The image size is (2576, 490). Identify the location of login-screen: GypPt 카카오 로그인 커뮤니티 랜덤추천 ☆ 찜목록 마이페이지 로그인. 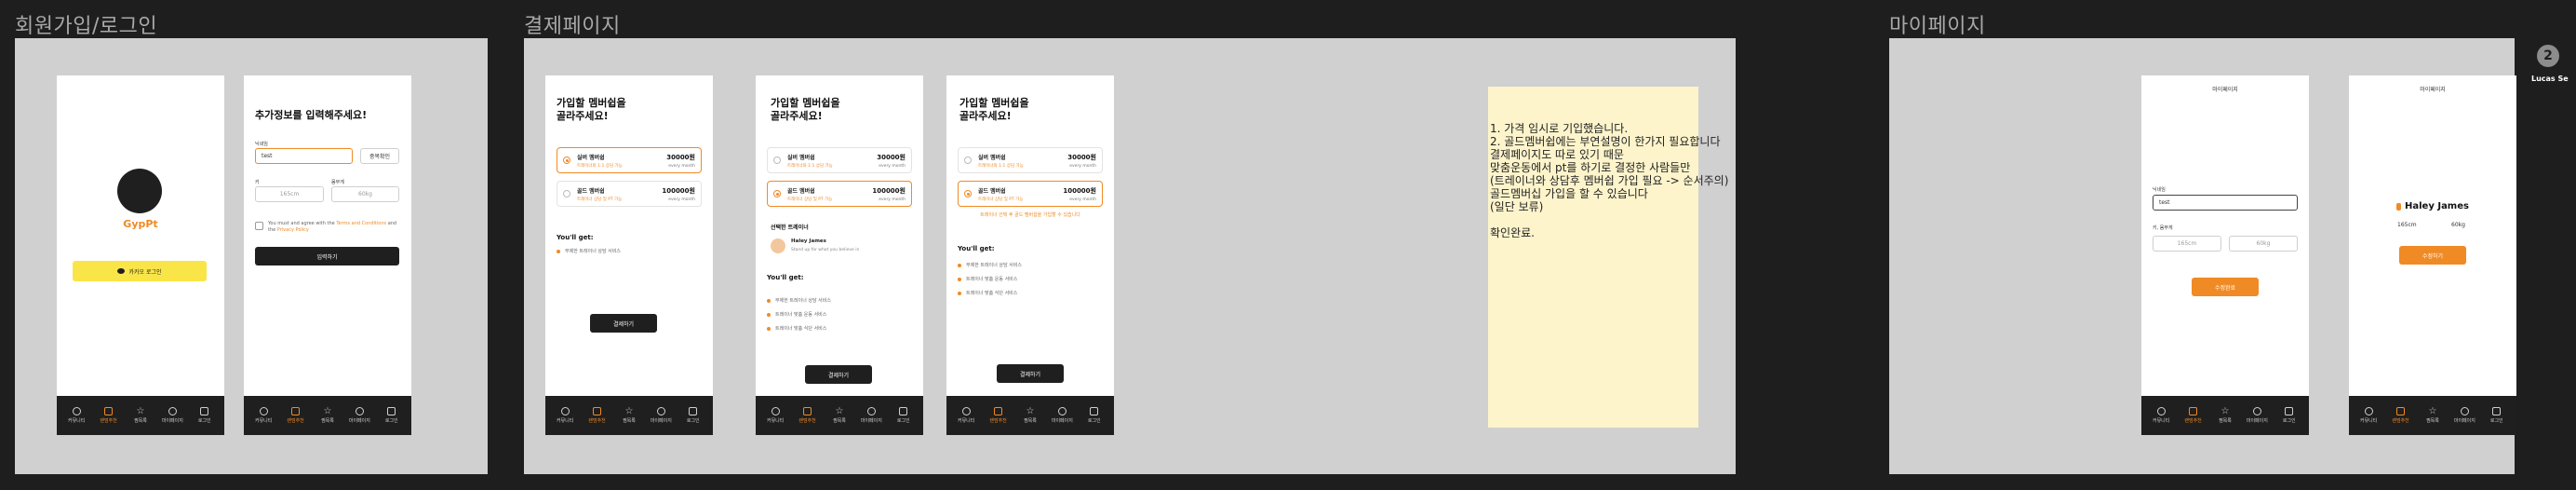
(140, 255).